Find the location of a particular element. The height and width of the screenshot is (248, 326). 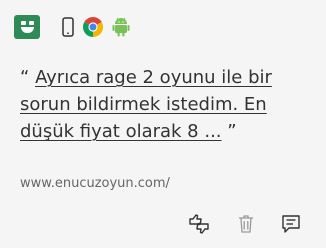

open-quote-mark: “ is located at coordinates (25, 77).